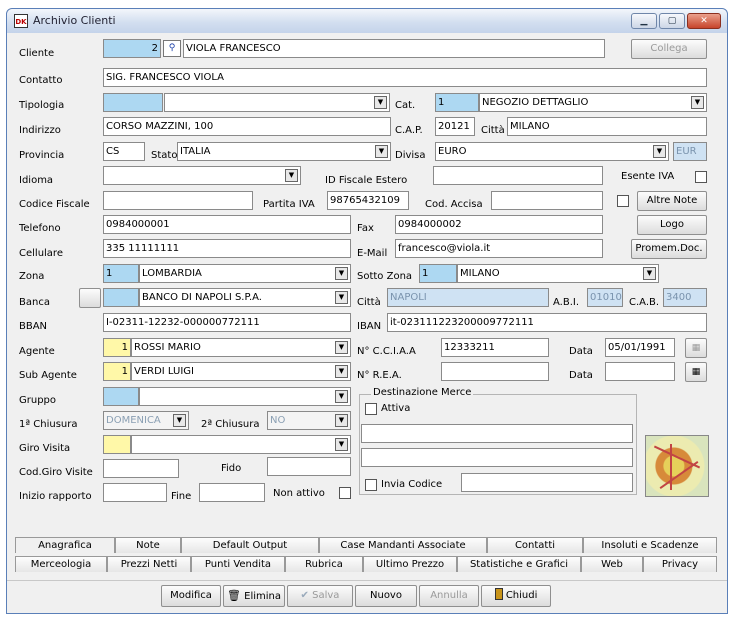  What do you see at coordinates (90, 298) in the screenshot?
I see `banca-lookup-button` at bounding box center [90, 298].